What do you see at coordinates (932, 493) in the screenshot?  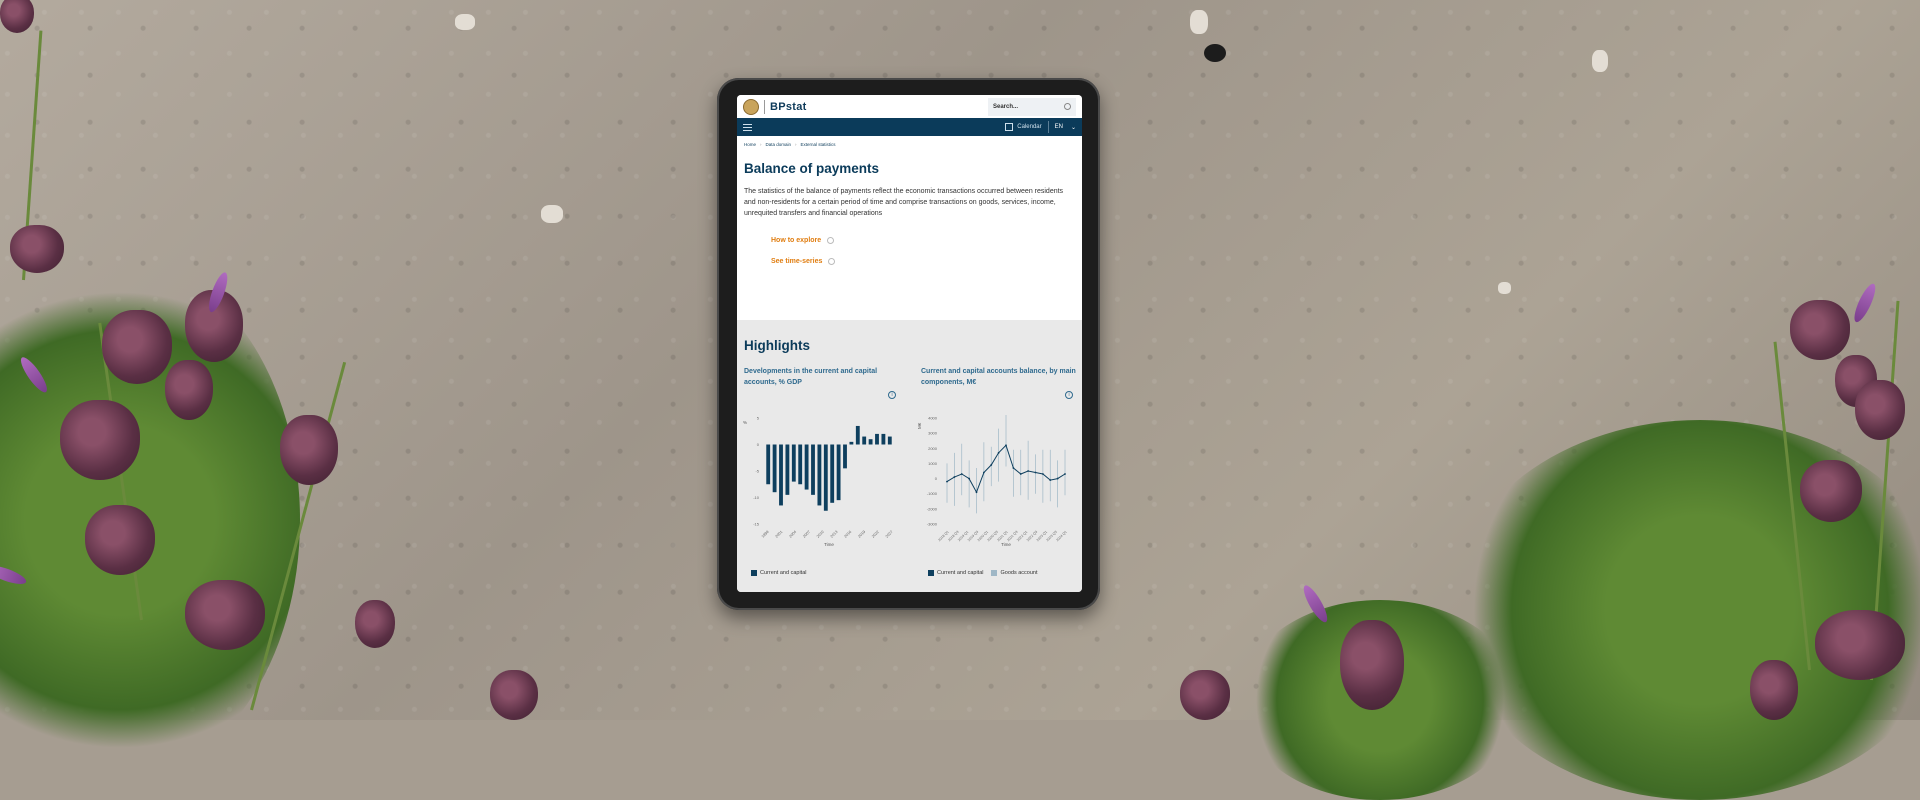 I see `y-tick-label: -1000` at bounding box center [932, 493].